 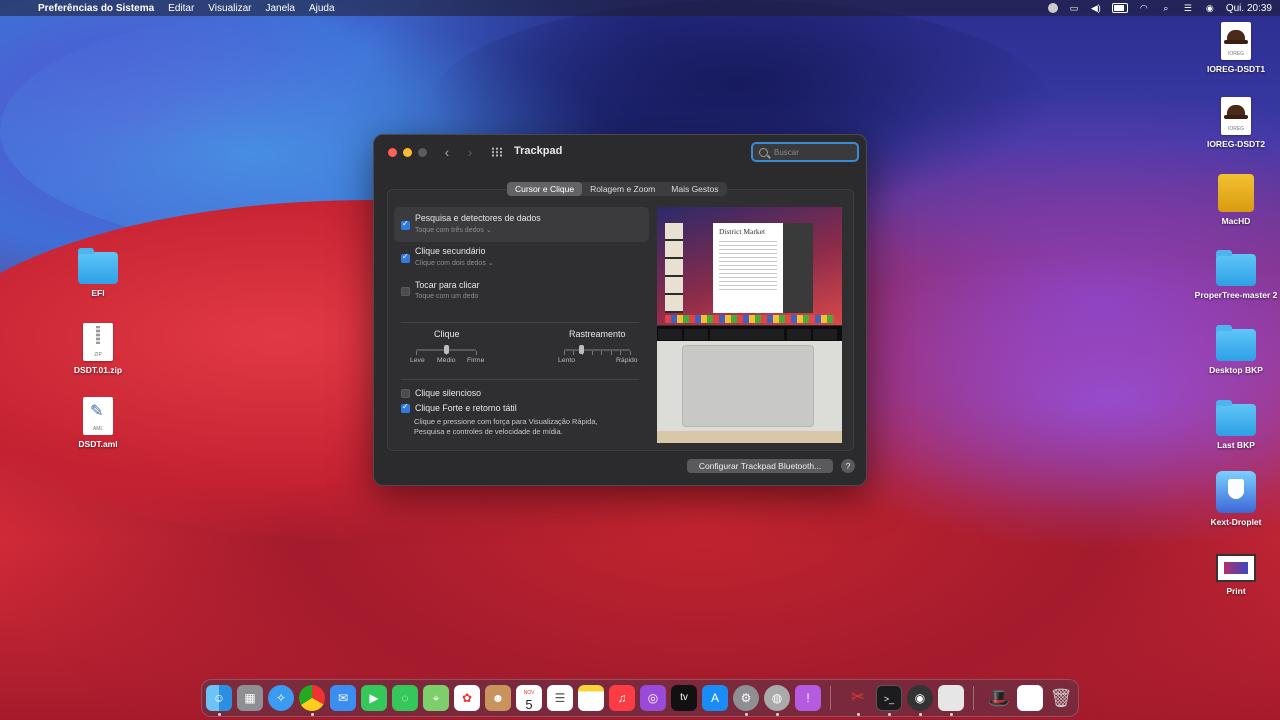 I want to click on desktop-icon-label: Print, so click(x=1236, y=591).